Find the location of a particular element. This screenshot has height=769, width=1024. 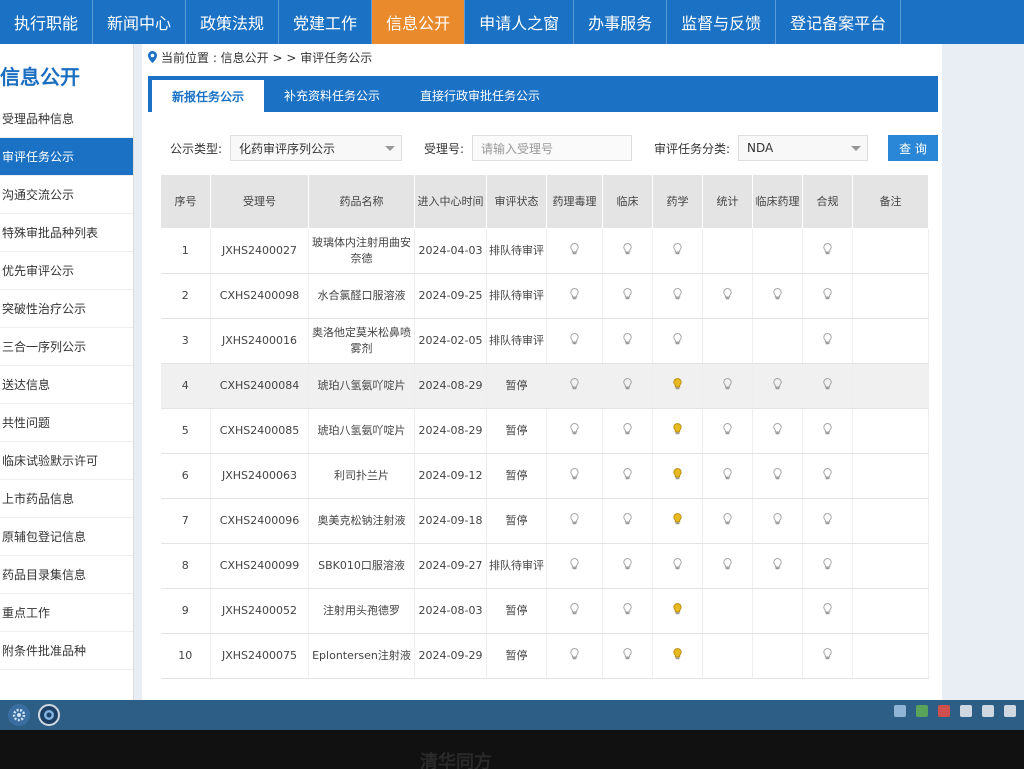

os-taskbar is located at coordinates (512, 715).